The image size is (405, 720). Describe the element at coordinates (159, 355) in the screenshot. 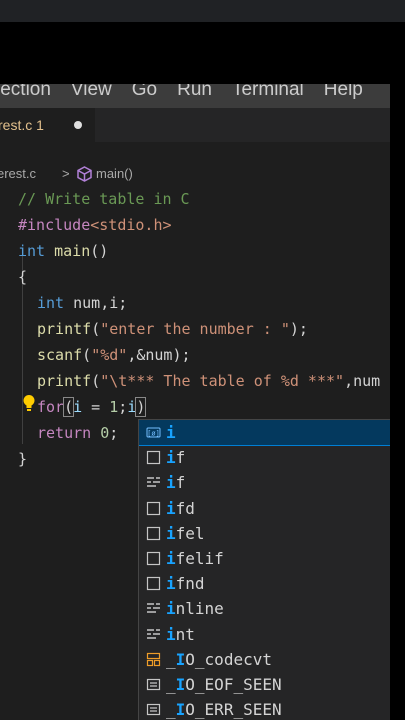

I see `args: ,&num);` at that location.